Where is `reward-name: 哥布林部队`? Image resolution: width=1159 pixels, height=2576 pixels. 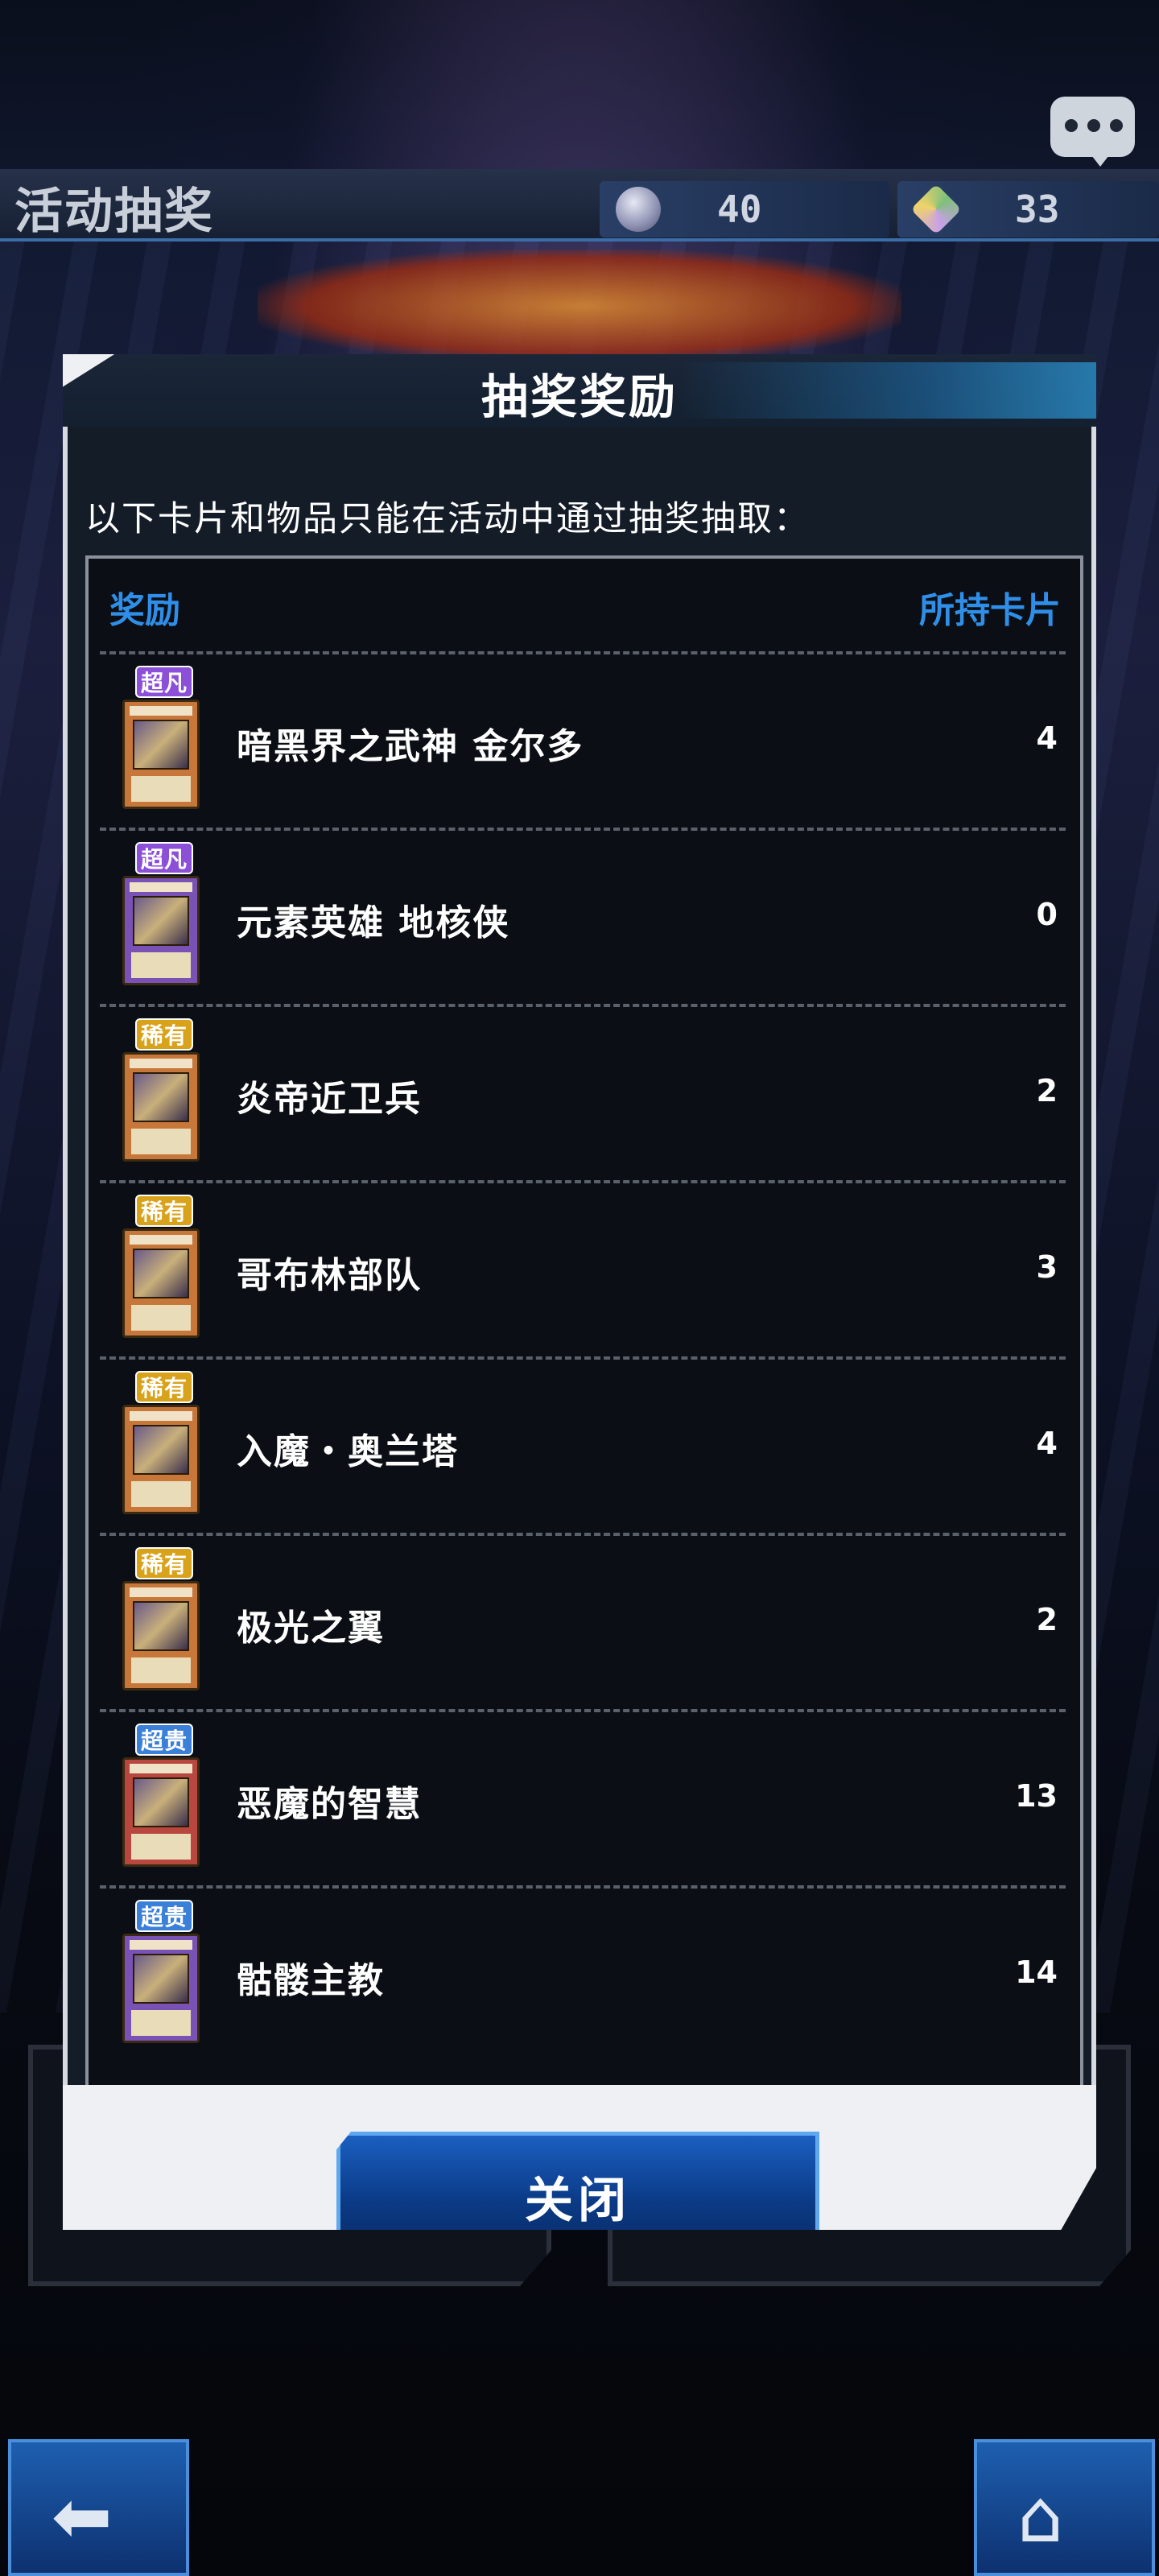
reward-name: 哥布林部队 is located at coordinates (329, 1275).